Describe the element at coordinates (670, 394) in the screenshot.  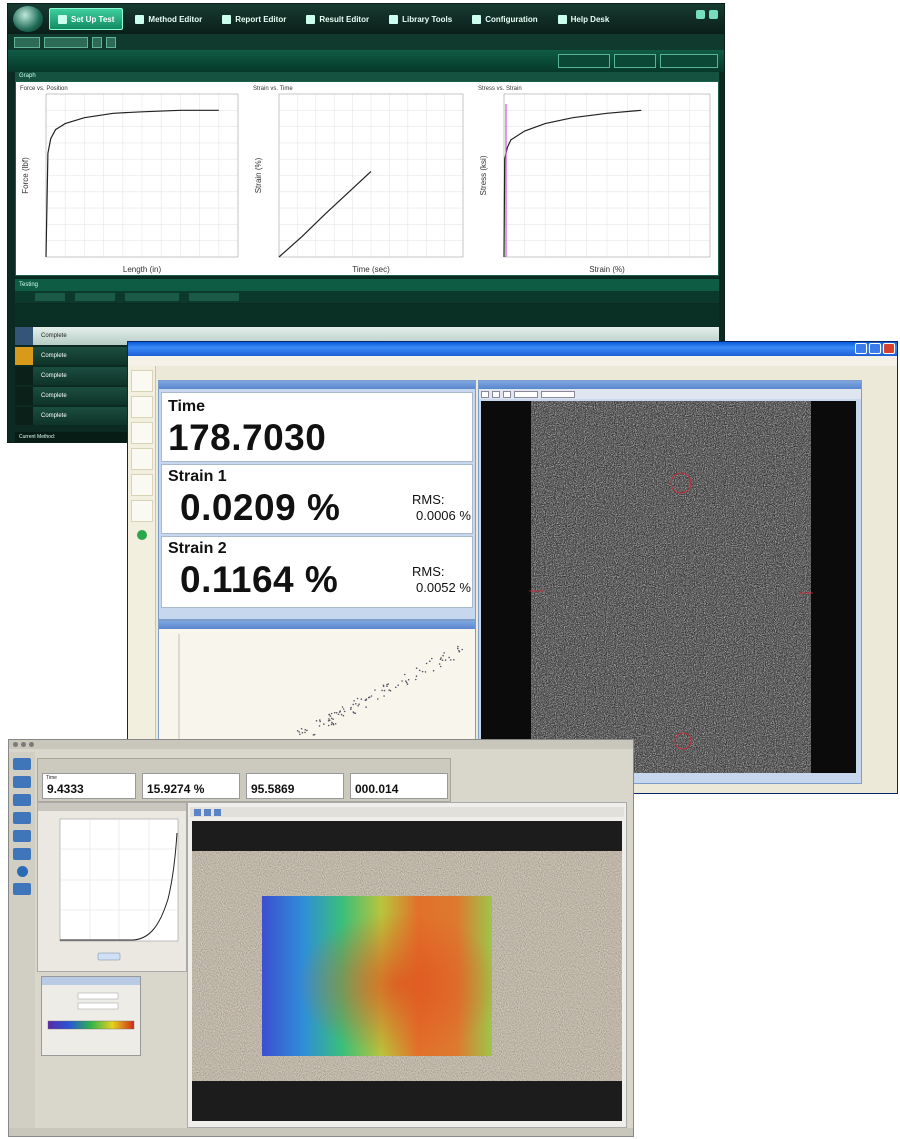
I see `image-toolbar` at that location.